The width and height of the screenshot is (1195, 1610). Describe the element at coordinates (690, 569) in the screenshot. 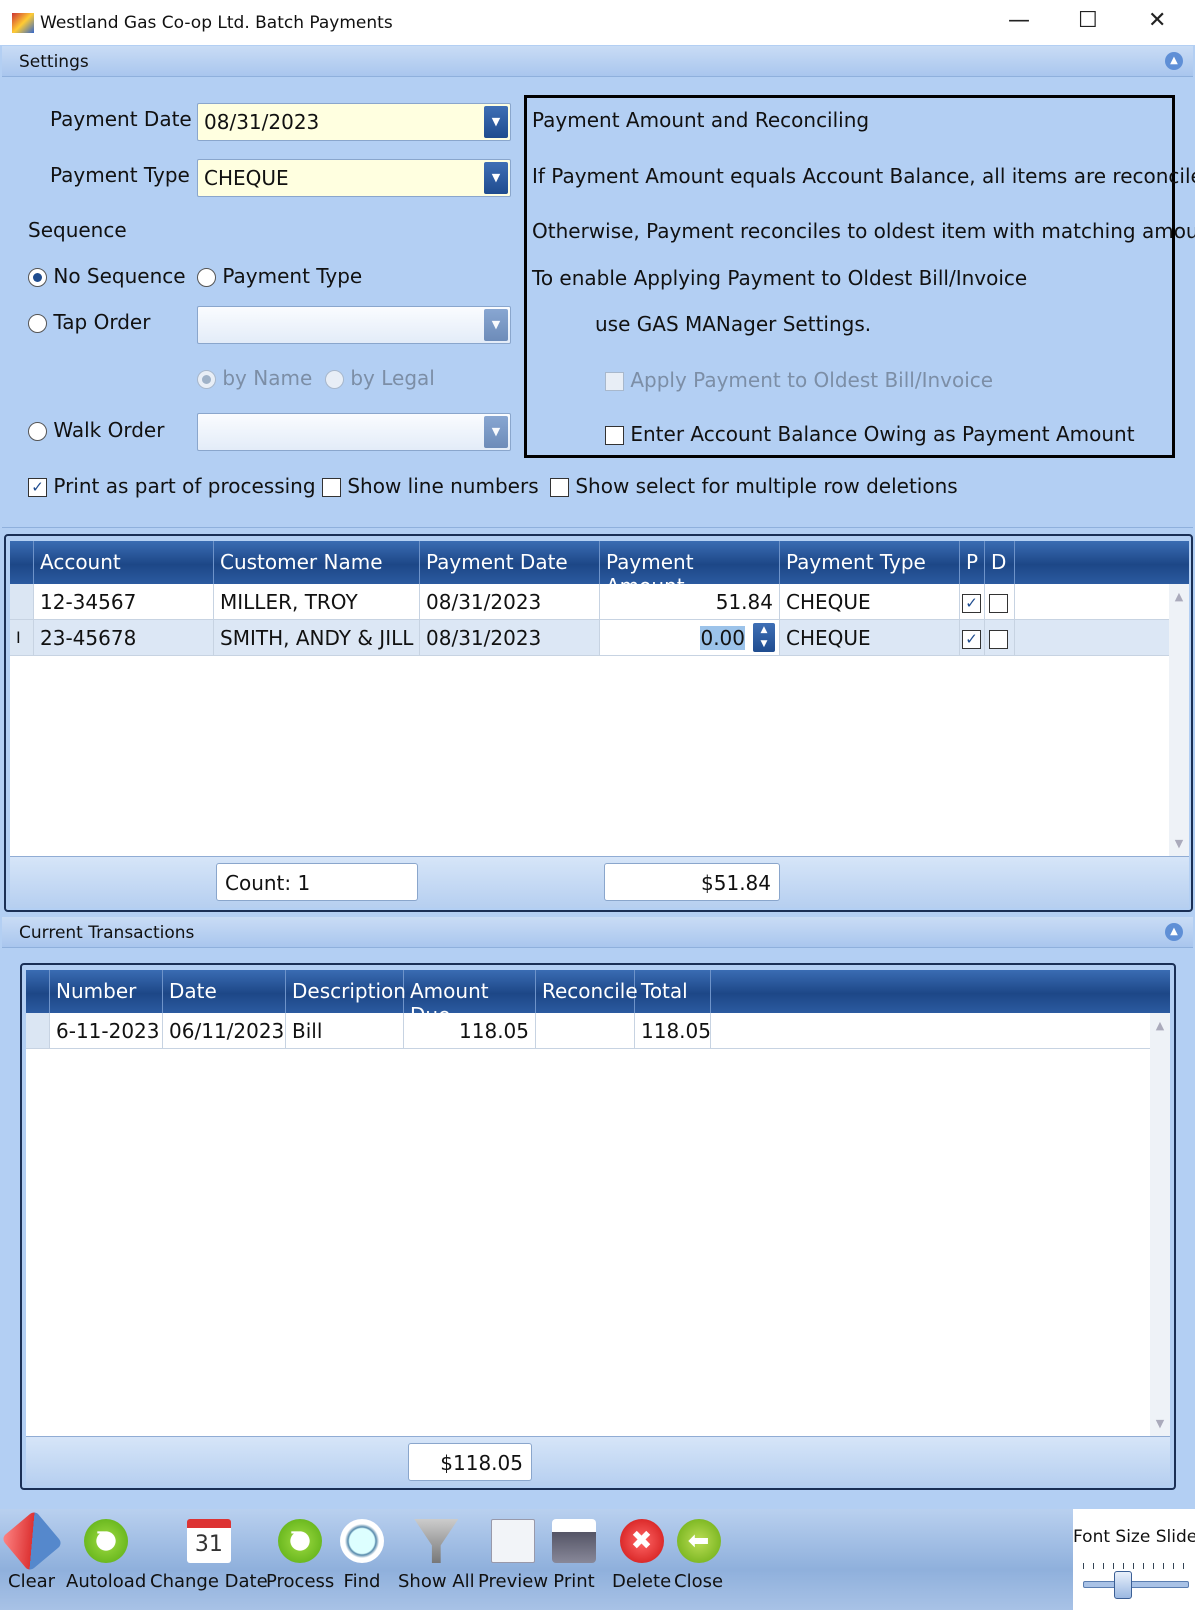

I see `col-payment-amount: Payment Amount` at that location.